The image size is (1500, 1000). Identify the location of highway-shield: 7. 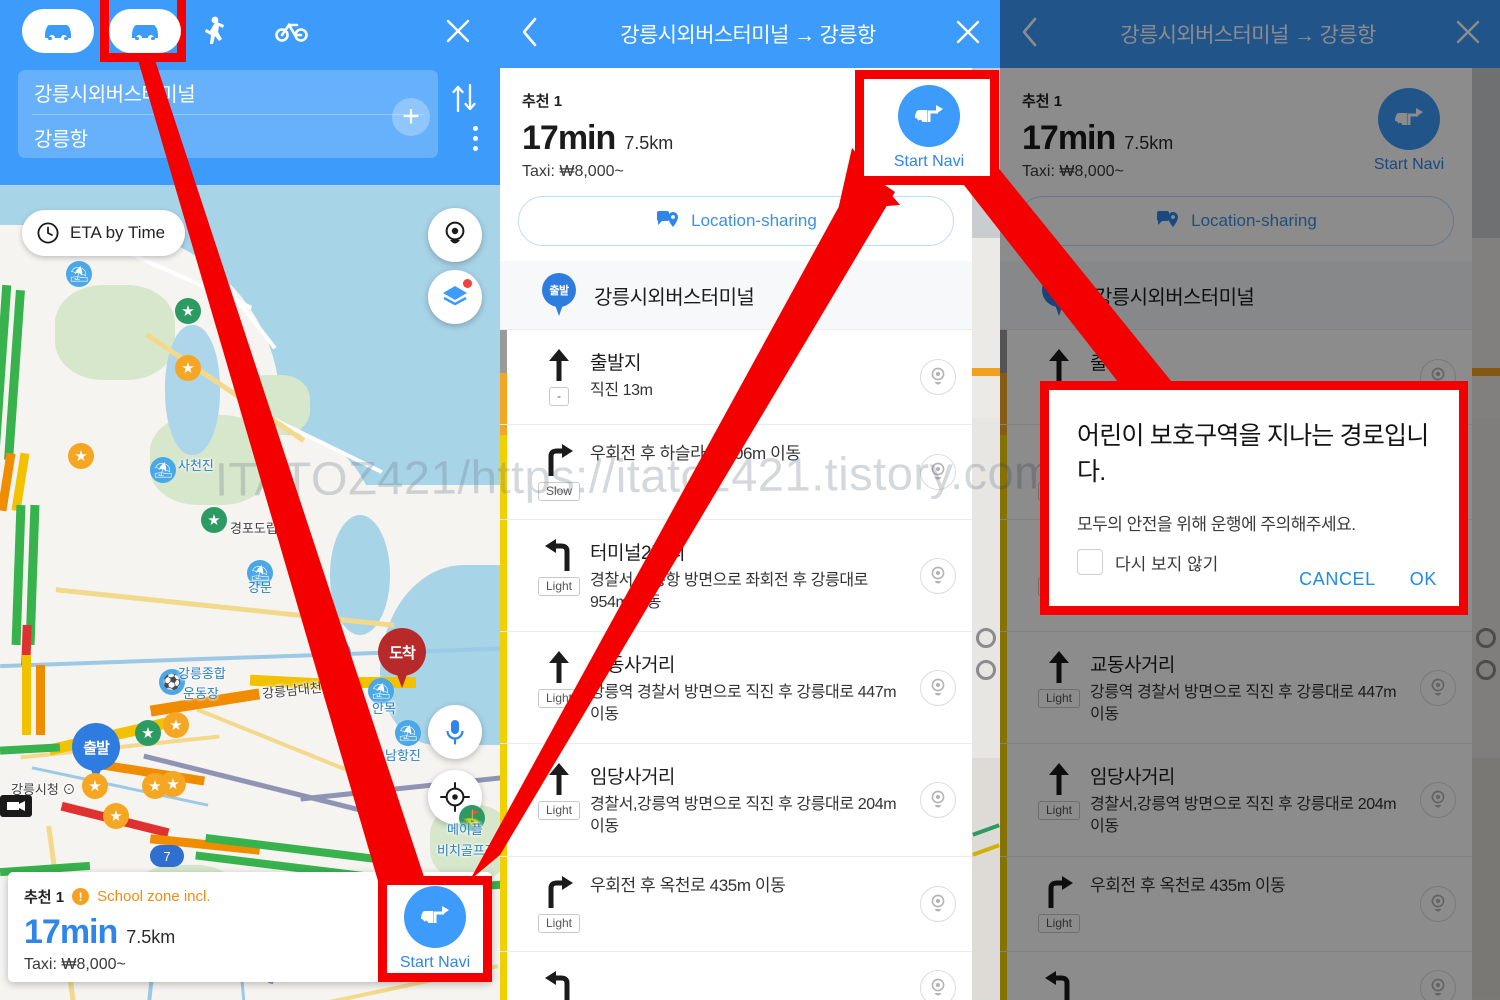
(167, 856).